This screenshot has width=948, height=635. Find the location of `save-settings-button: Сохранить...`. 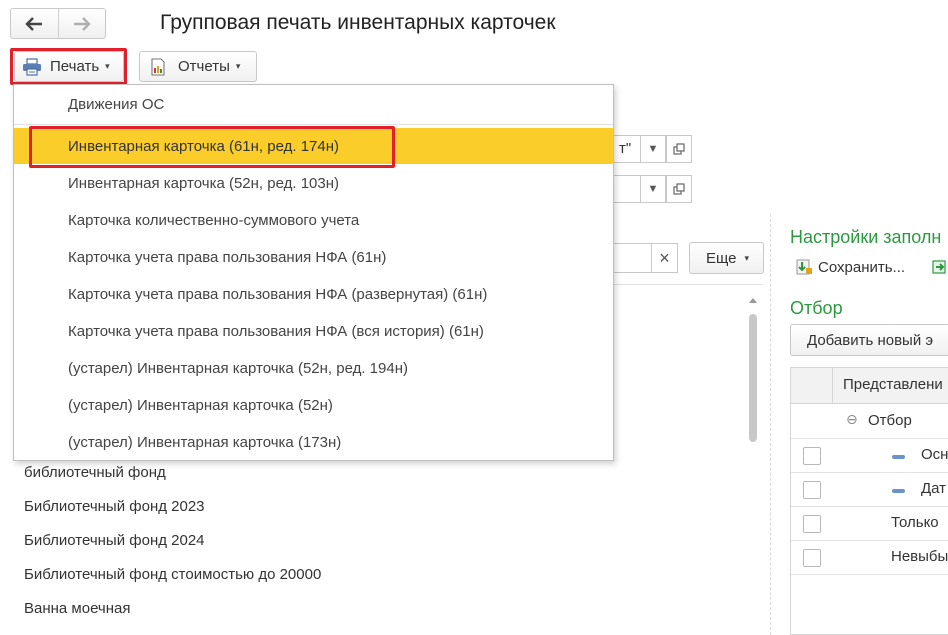

save-settings-button: Сохранить... is located at coordinates (849, 267).